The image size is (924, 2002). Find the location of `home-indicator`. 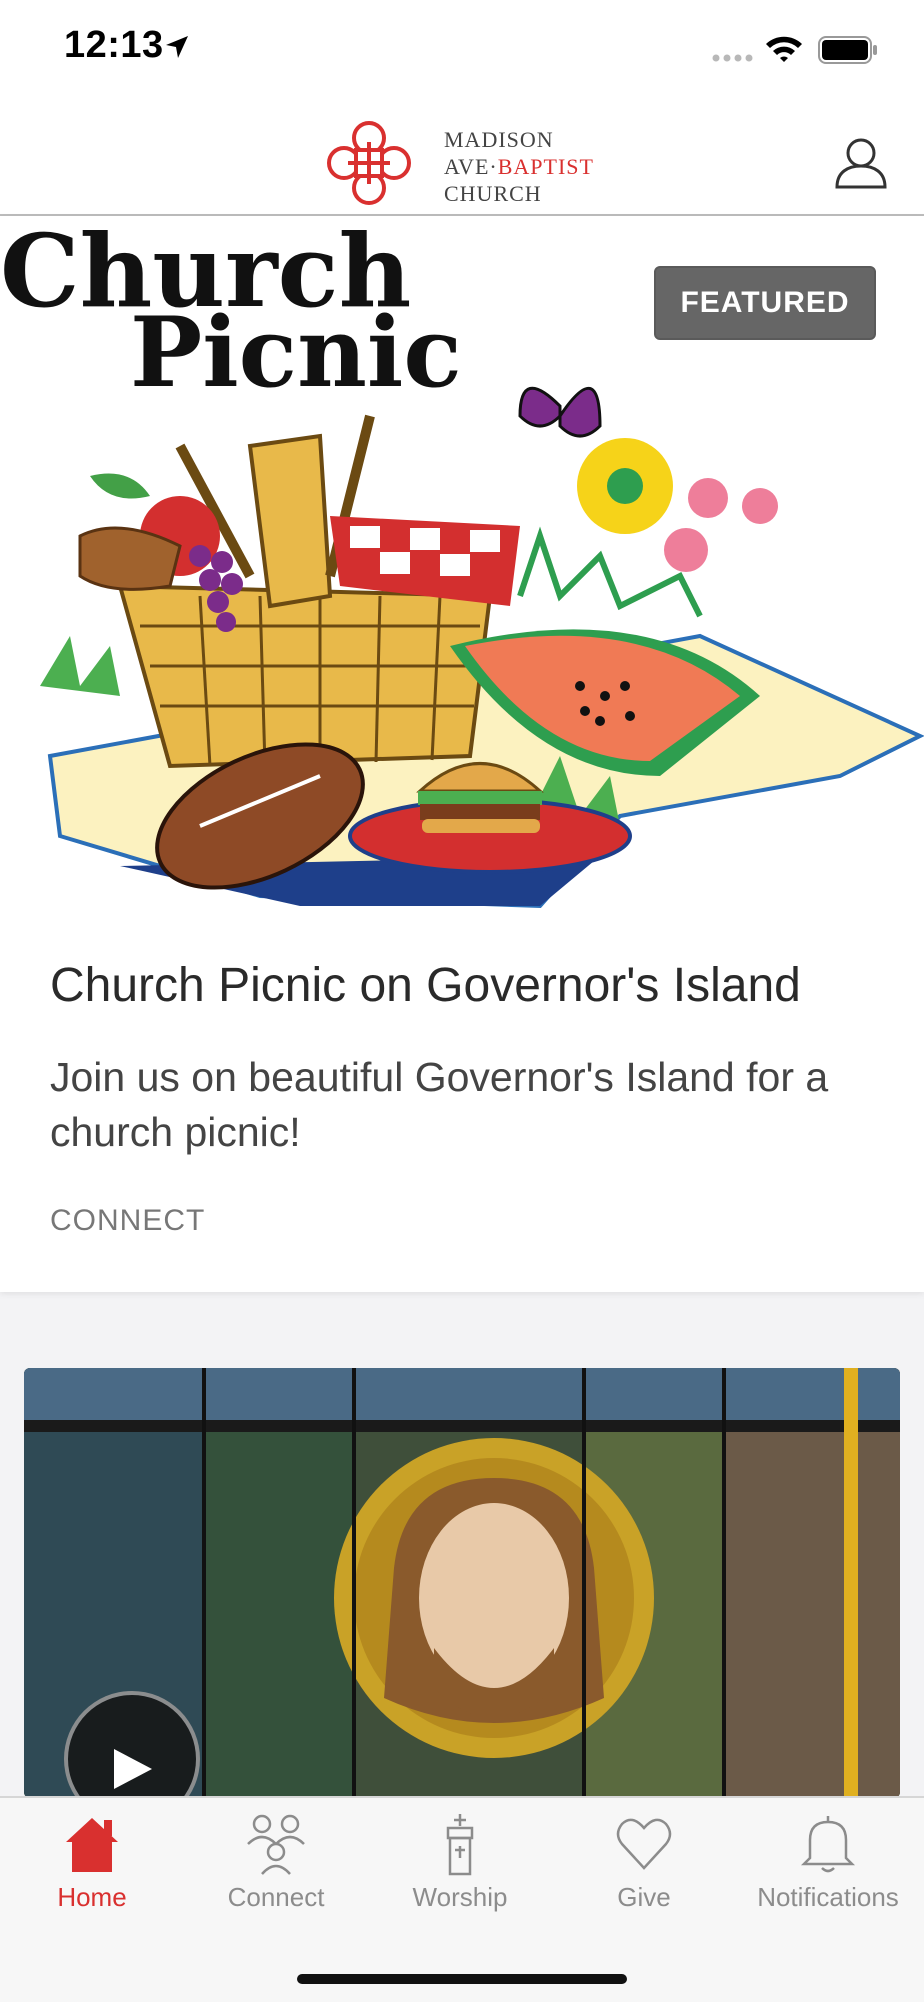

home-indicator is located at coordinates (462, 1979).